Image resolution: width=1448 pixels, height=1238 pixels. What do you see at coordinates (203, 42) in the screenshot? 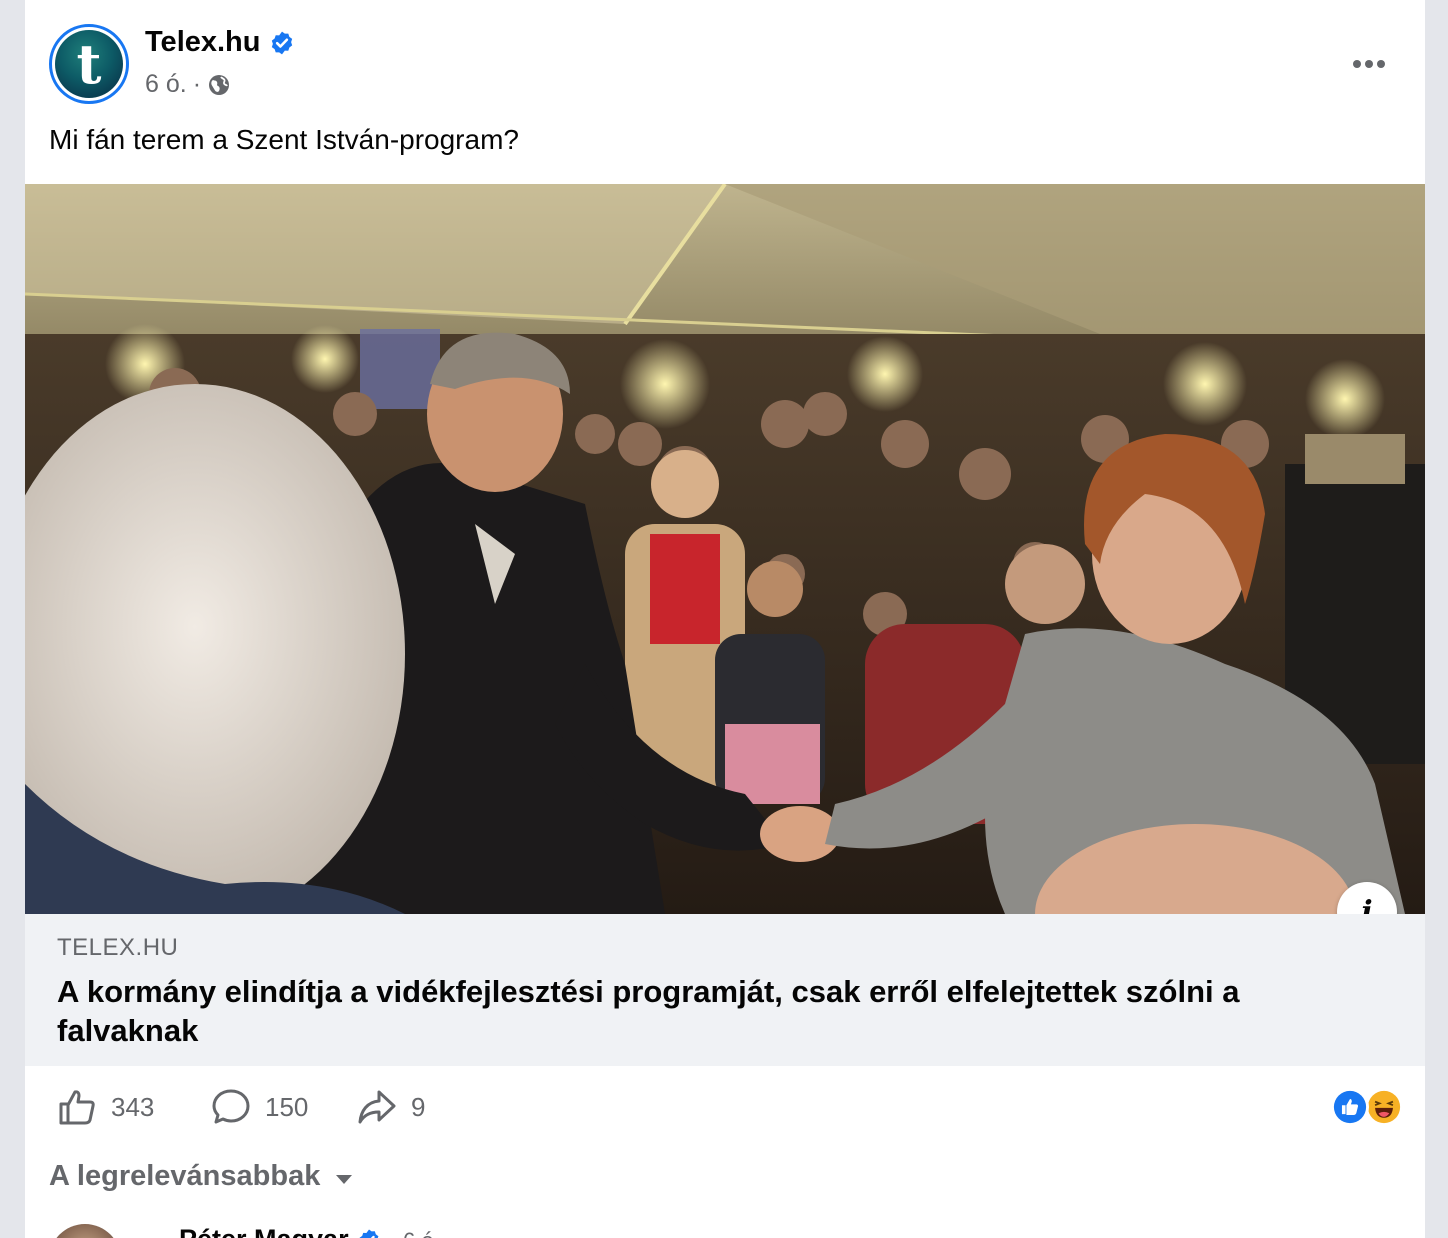
I see `page-name-link: Telex.hu` at bounding box center [203, 42].